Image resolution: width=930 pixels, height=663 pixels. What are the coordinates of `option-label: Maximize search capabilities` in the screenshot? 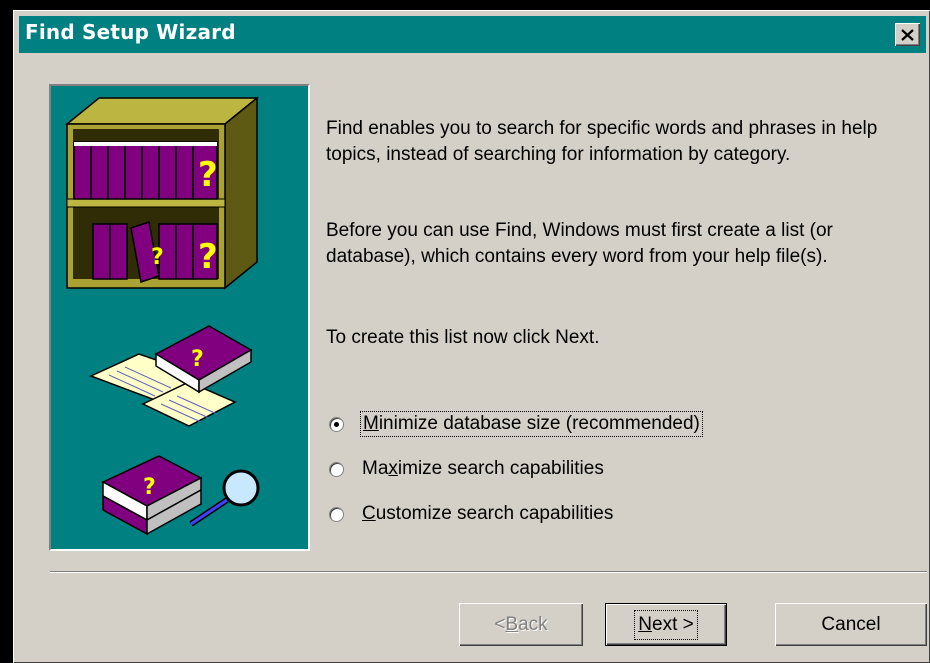 It's located at (483, 468).